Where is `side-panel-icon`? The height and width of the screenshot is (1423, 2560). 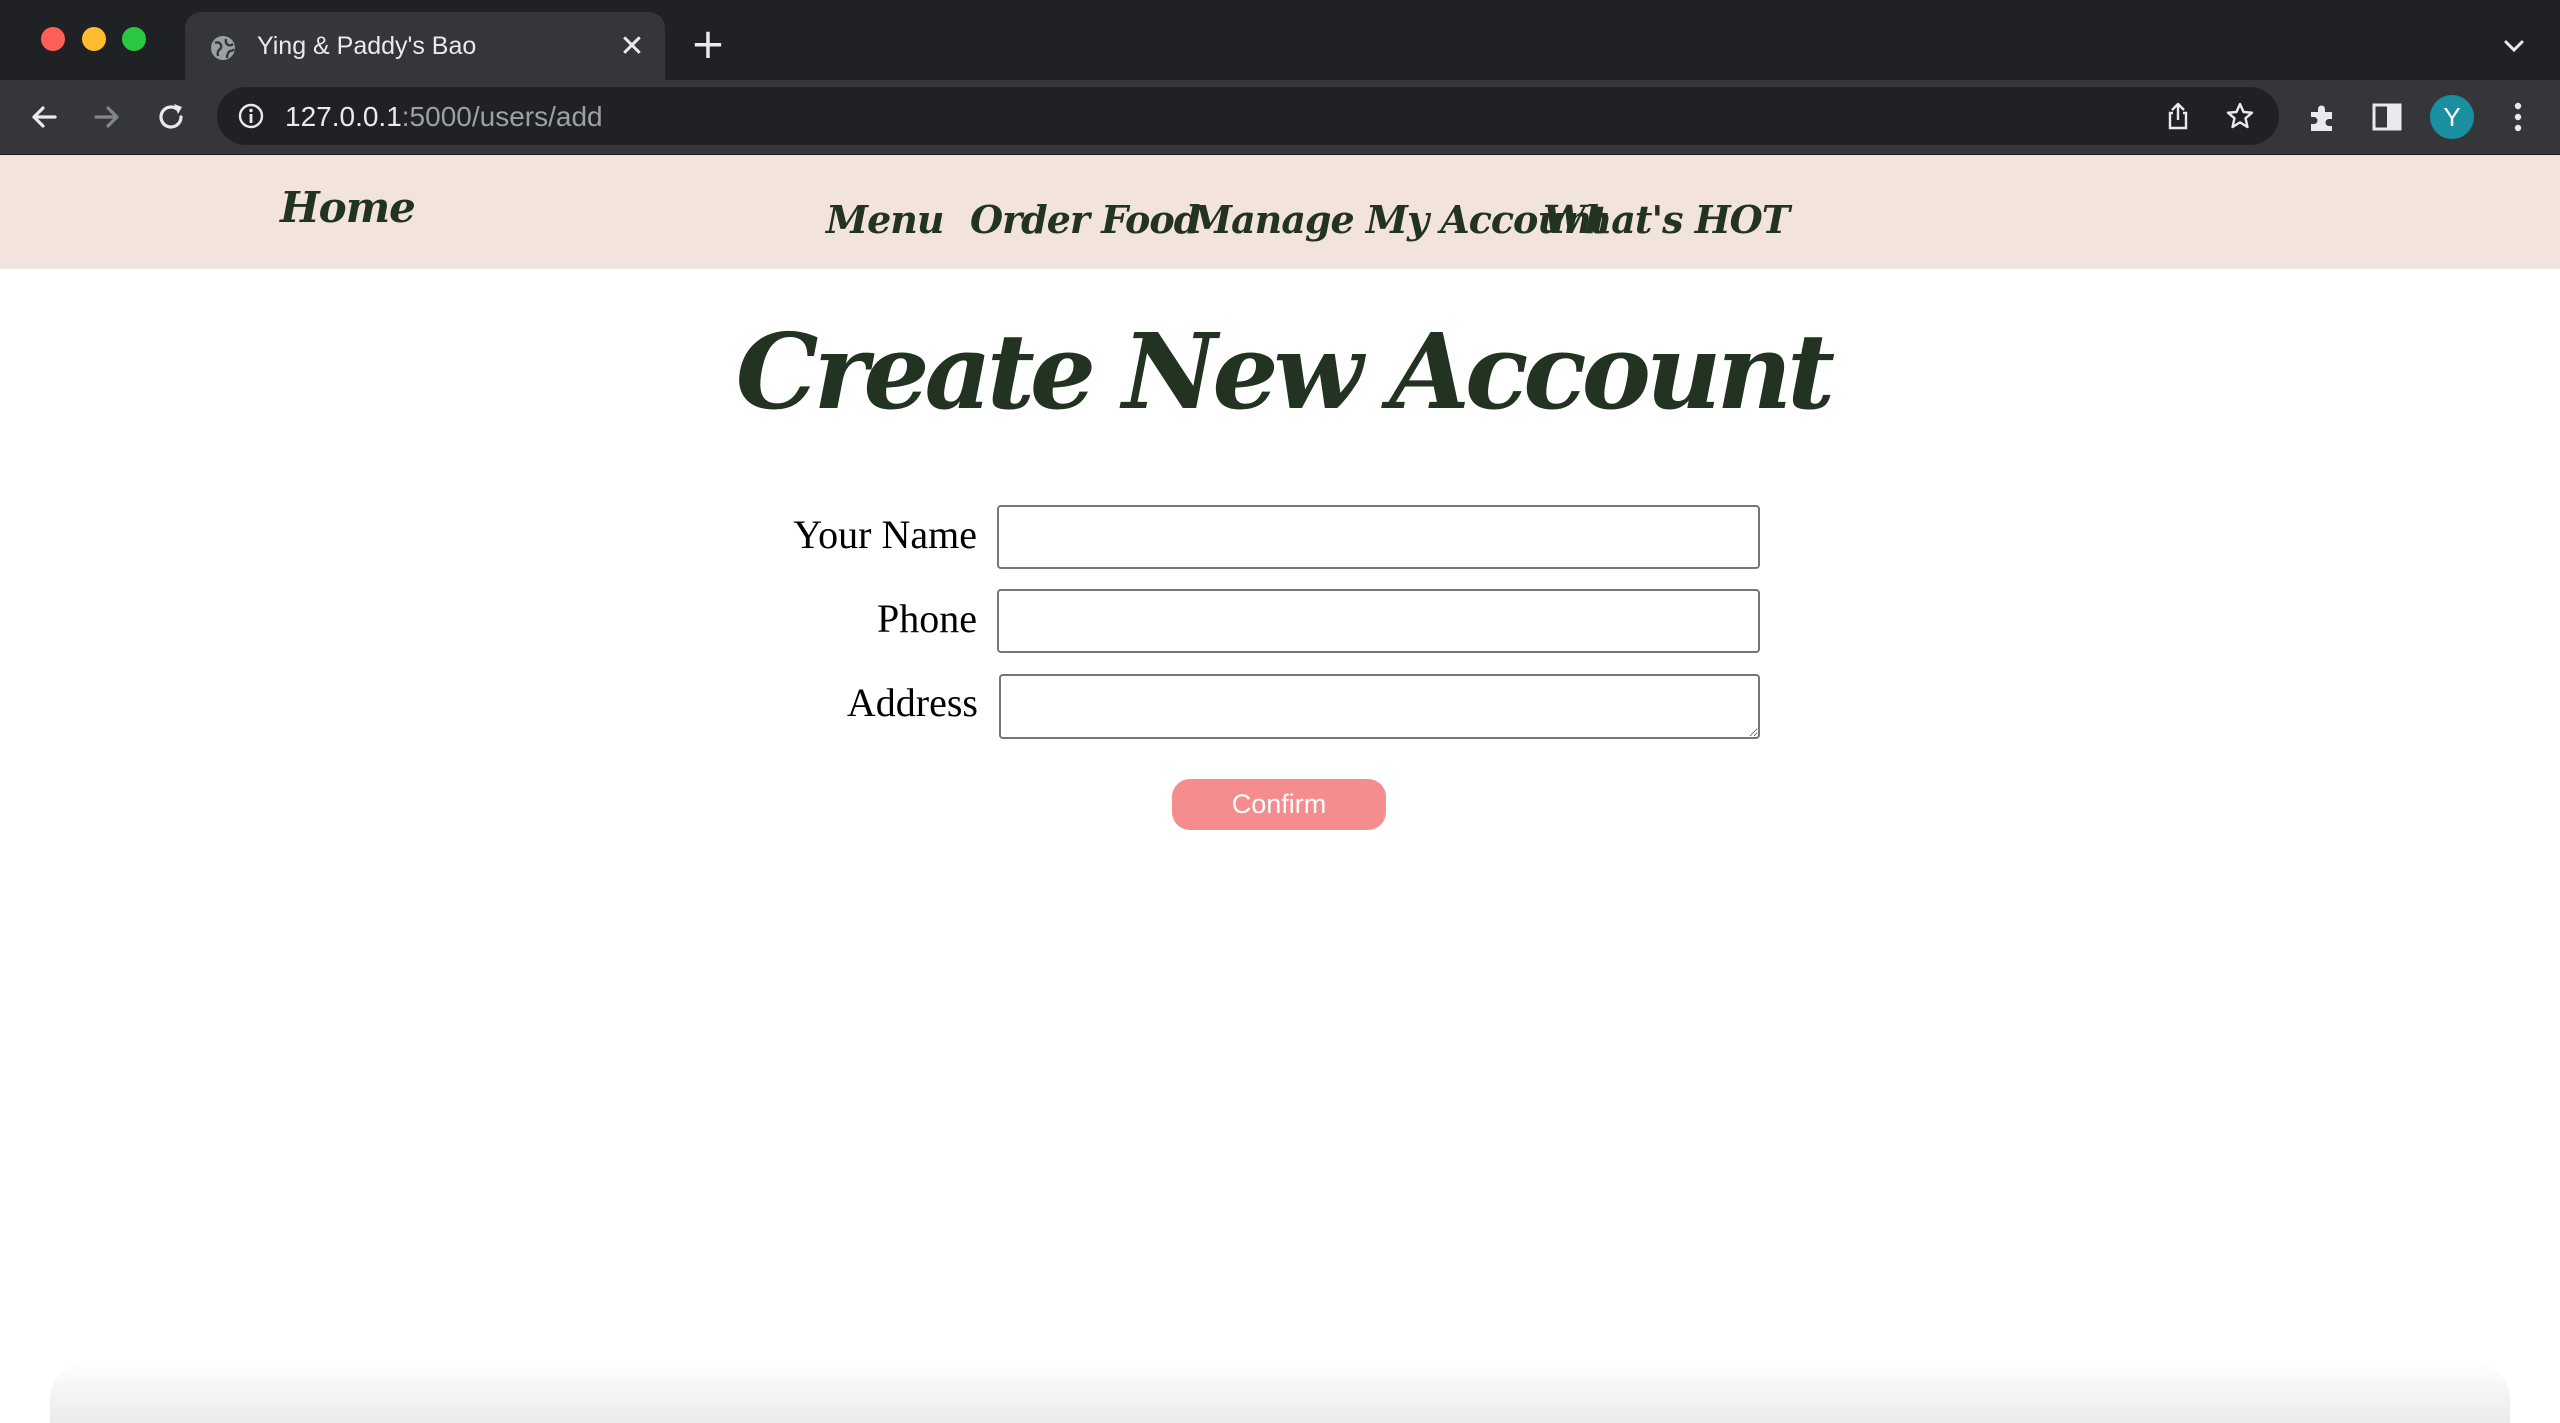 side-panel-icon is located at coordinates (2387, 117).